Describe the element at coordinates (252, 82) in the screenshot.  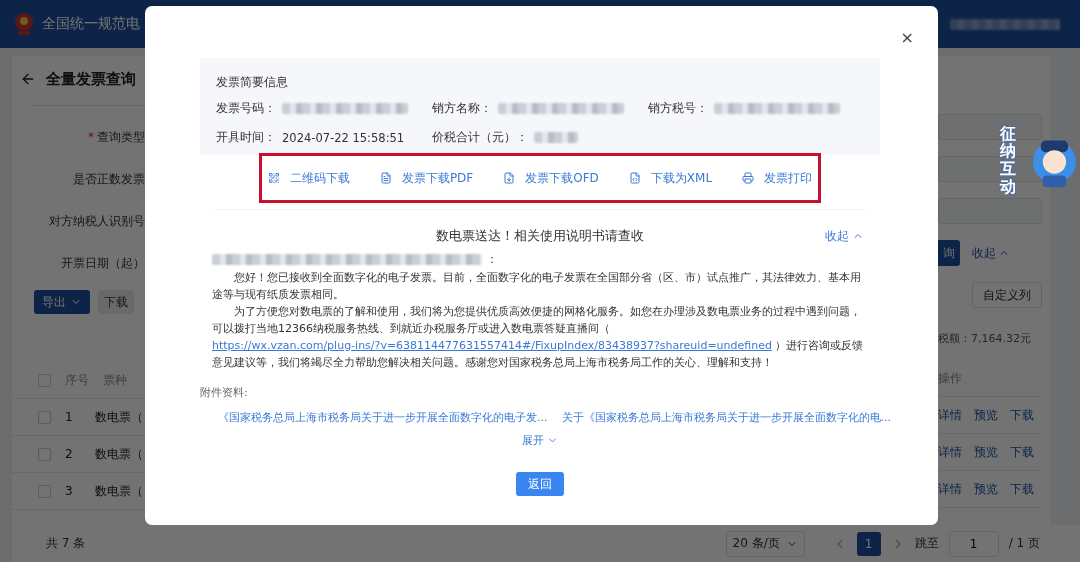
I see `info-title: 发票简要信息` at that location.